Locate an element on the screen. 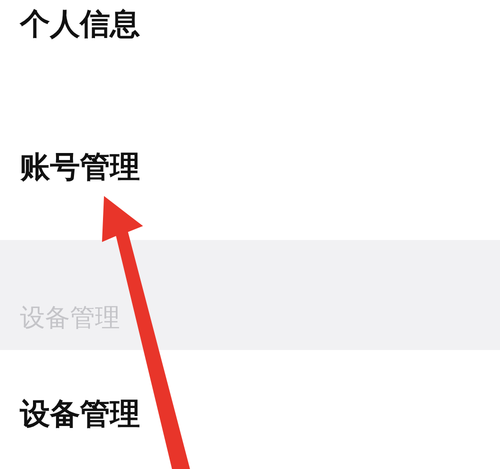  menu-item: 账号管理 is located at coordinates (80, 167).